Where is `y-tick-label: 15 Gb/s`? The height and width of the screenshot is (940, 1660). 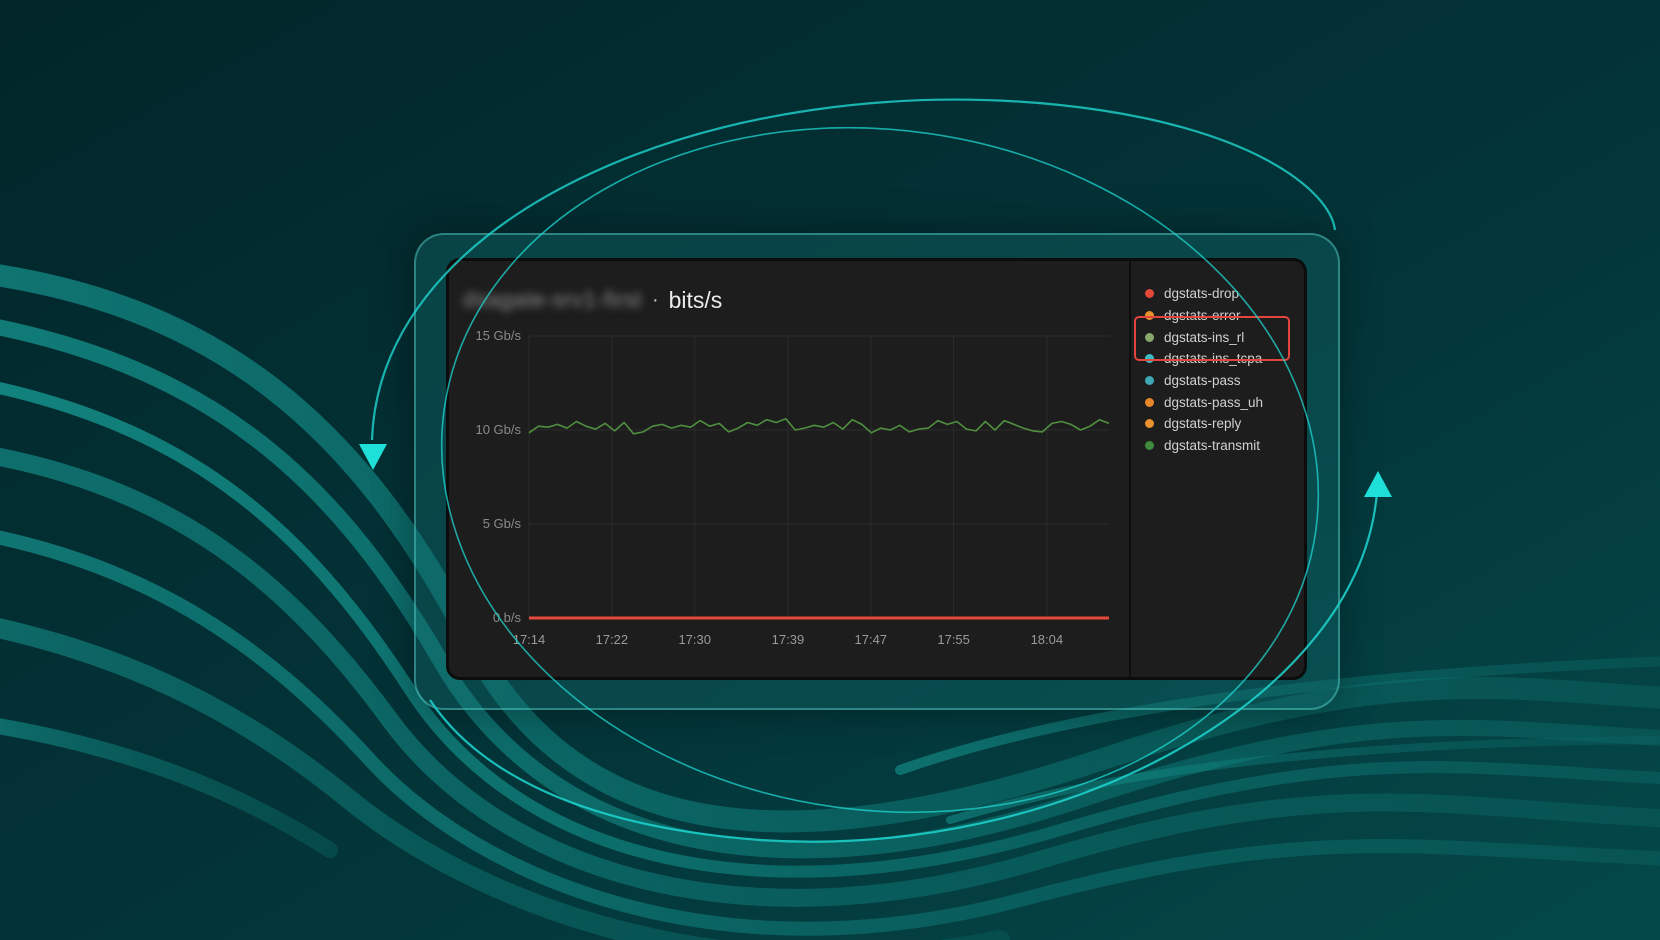 y-tick-label: 15 Gb/s is located at coordinates (498, 335).